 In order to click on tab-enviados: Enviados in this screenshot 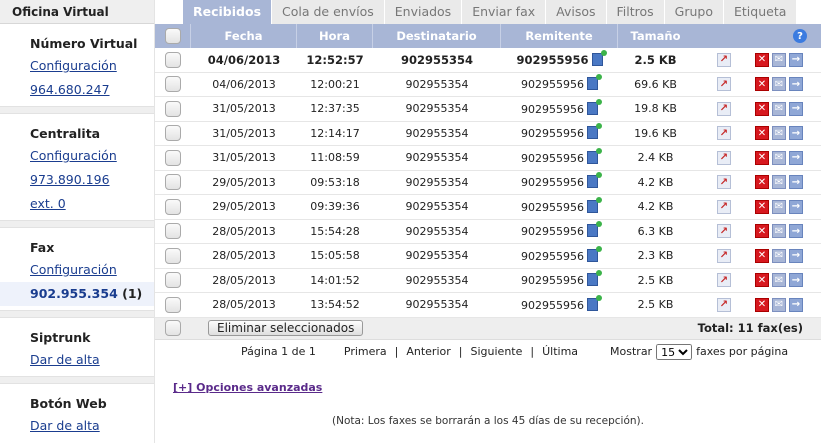, I will do `click(423, 12)`.